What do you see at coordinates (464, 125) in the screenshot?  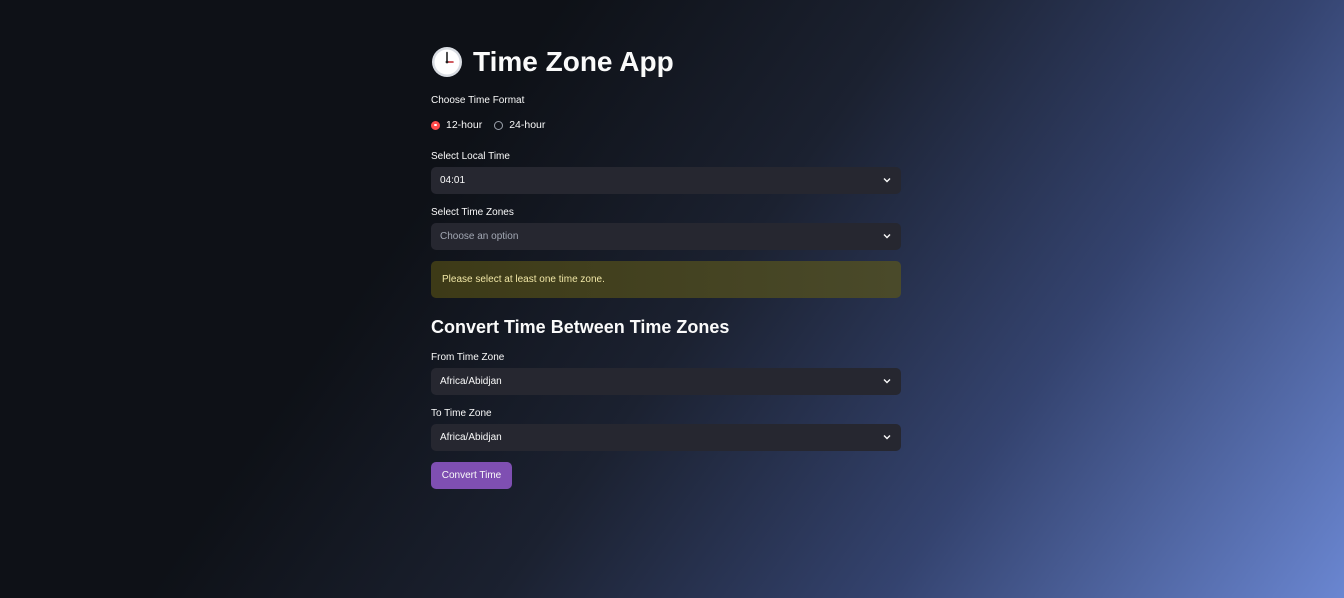 I see `radio-12-hour-label: 12-hour` at bounding box center [464, 125].